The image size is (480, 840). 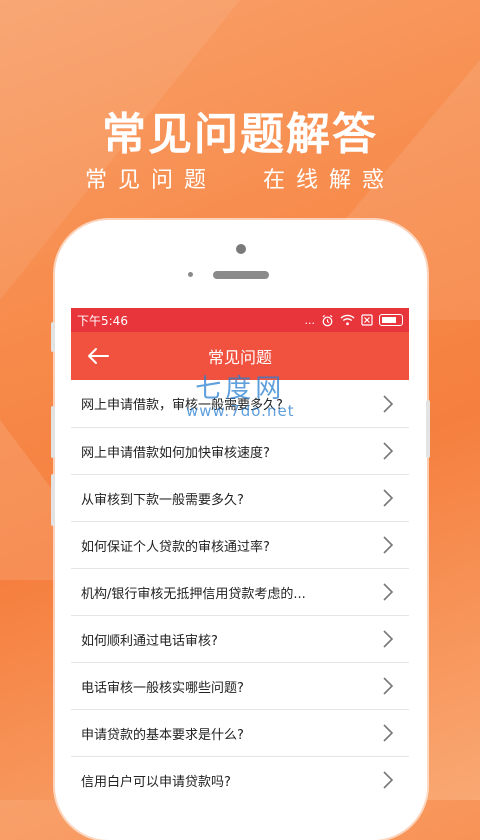 What do you see at coordinates (149, 641) in the screenshot?
I see `faq-question: 如何顺利通过电话审核?` at bounding box center [149, 641].